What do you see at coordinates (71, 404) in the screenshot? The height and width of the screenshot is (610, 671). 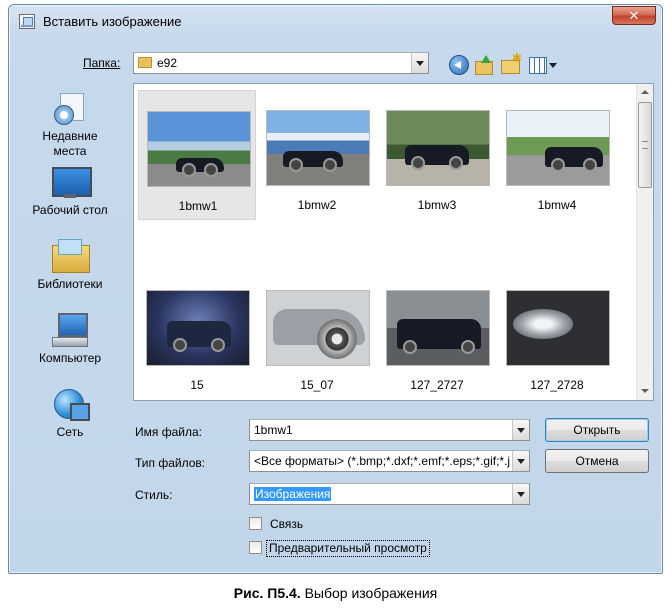 I see `network-icon` at bounding box center [71, 404].